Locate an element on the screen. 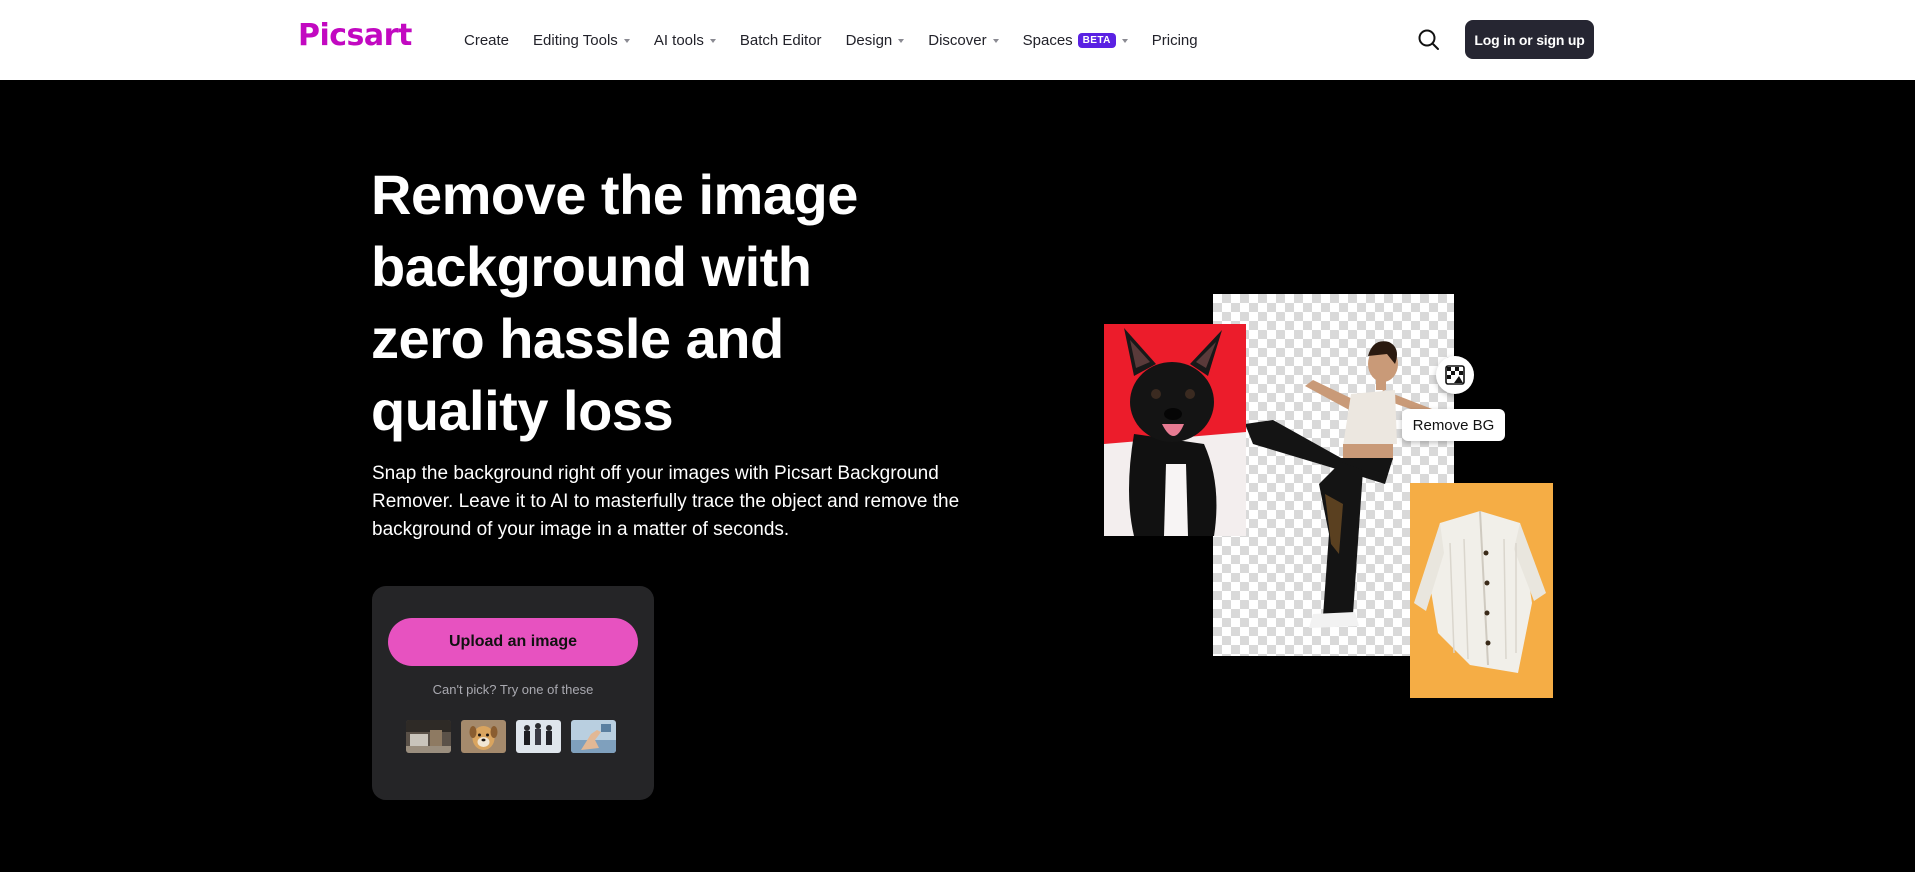 The height and width of the screenshot is (872, 1915). nav-item-ai-tools: AI tools is located at coordinates (685, 40).